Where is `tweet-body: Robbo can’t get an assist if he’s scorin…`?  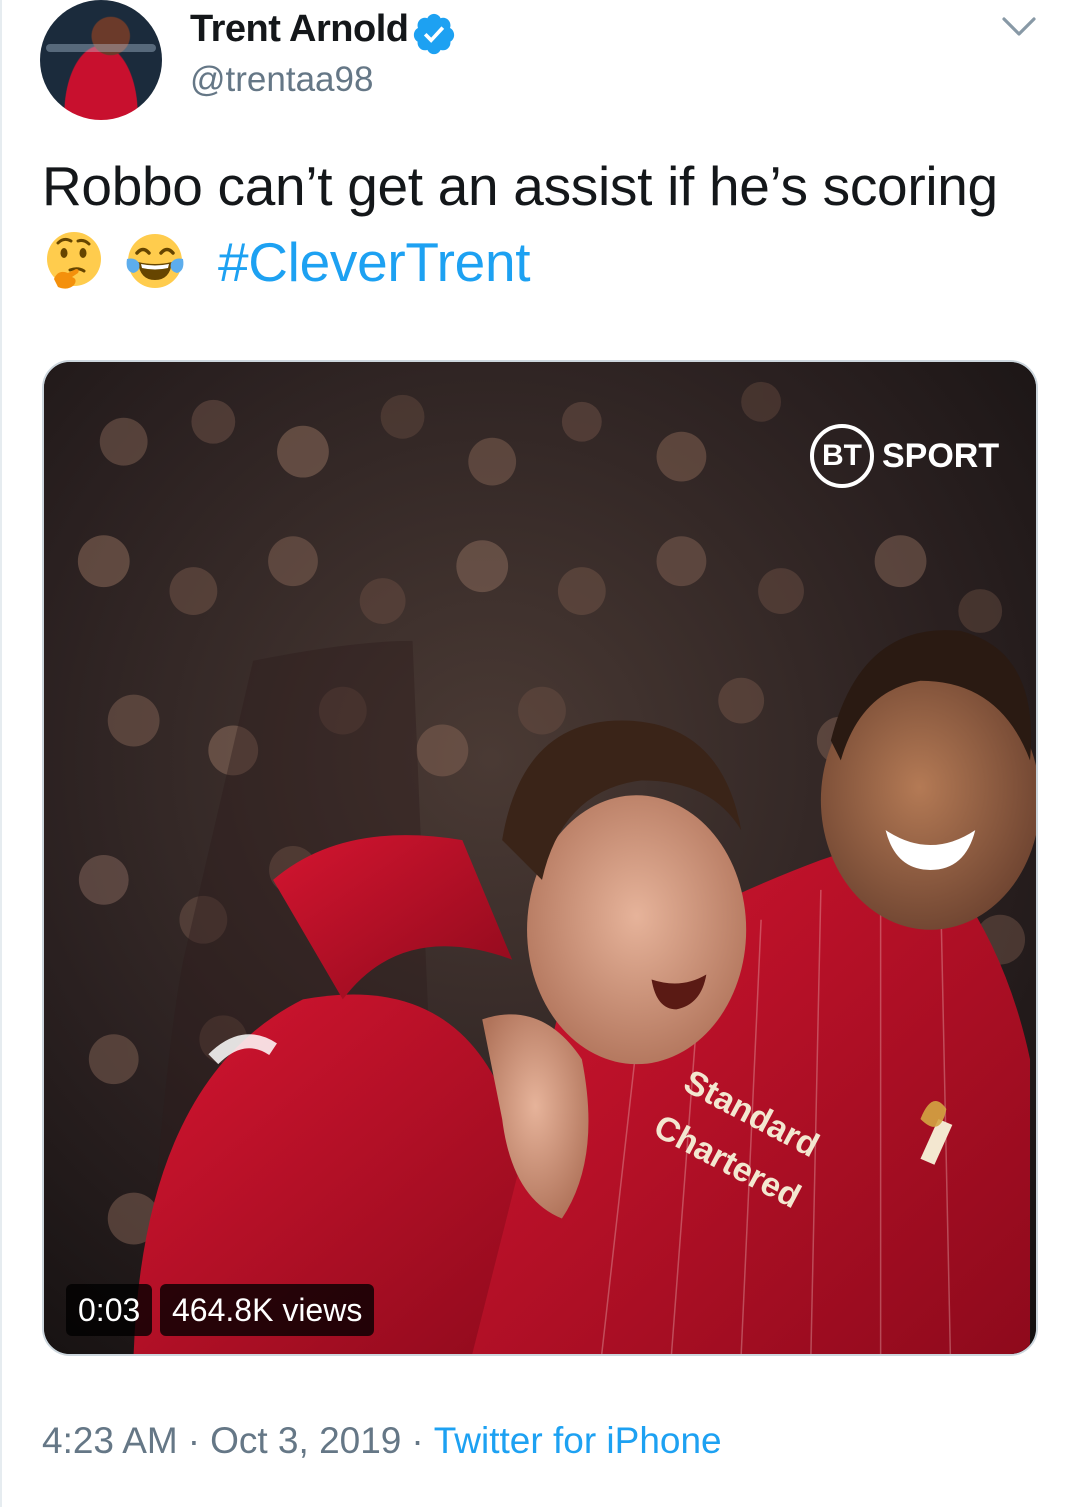
tweet-body: Robbo can’t get an assist if he’s scorin… is located at coordinates (520, 186).